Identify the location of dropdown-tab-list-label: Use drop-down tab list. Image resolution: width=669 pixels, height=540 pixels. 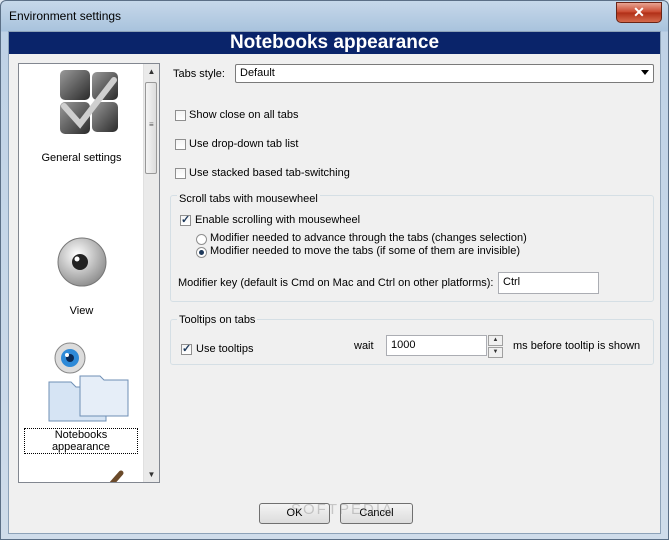
(244, 144).